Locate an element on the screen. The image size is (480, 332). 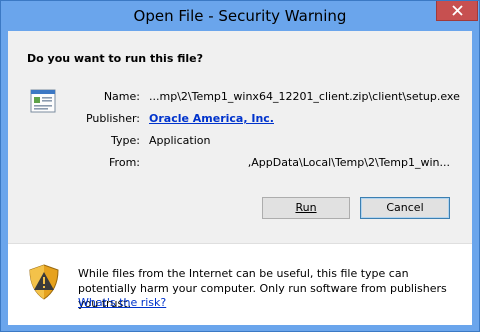
window-title: Open File - Security Warning is located at coordinates (240, 16).